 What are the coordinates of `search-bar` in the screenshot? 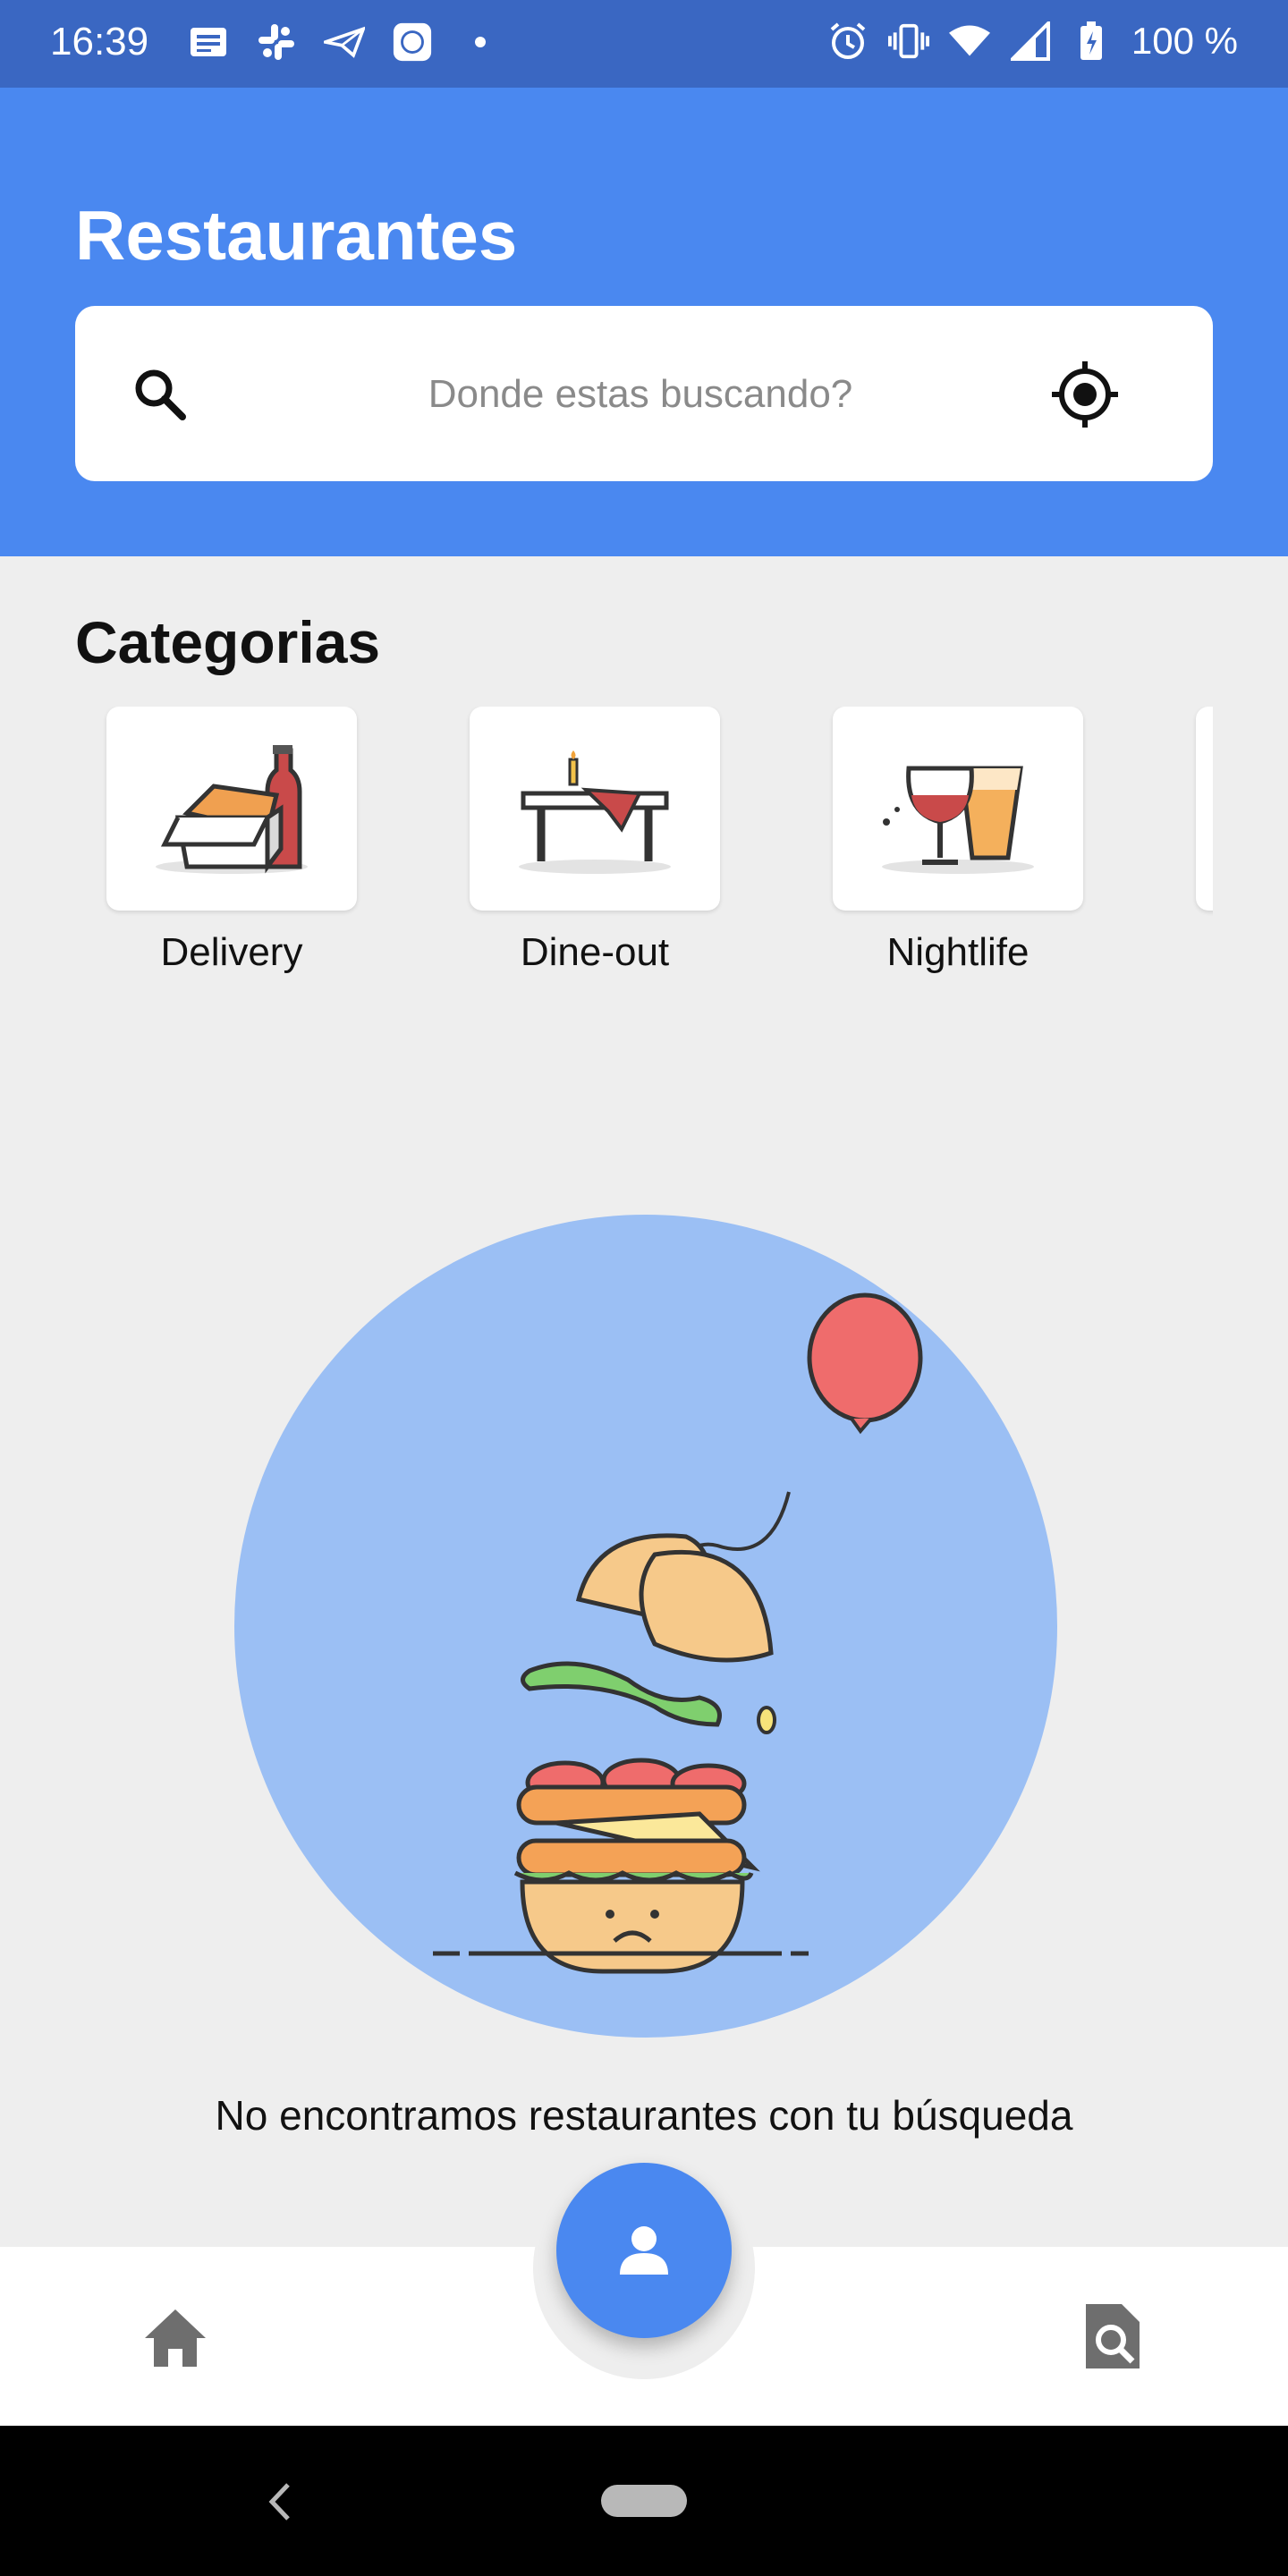 It's located at (644, 393).